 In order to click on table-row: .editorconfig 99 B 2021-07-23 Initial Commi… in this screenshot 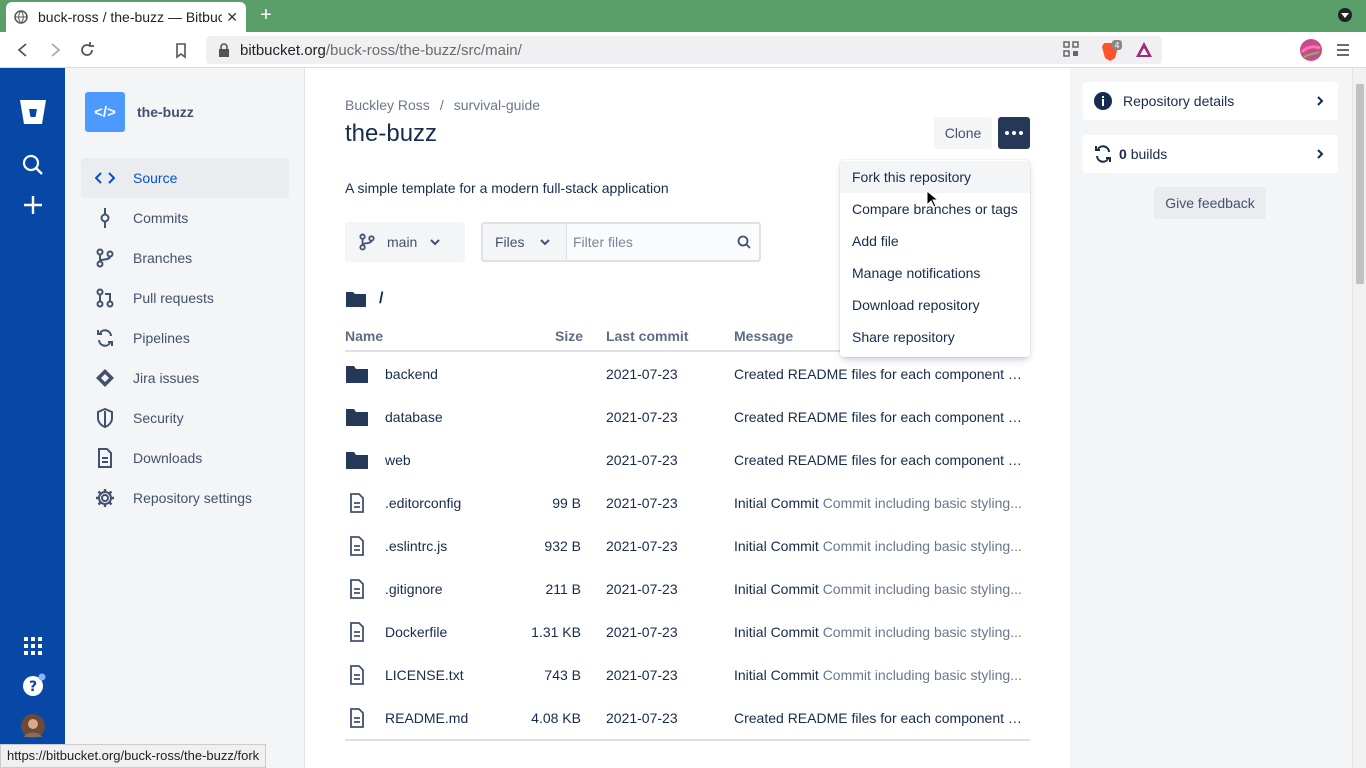, I will do `click(687, 502)`.